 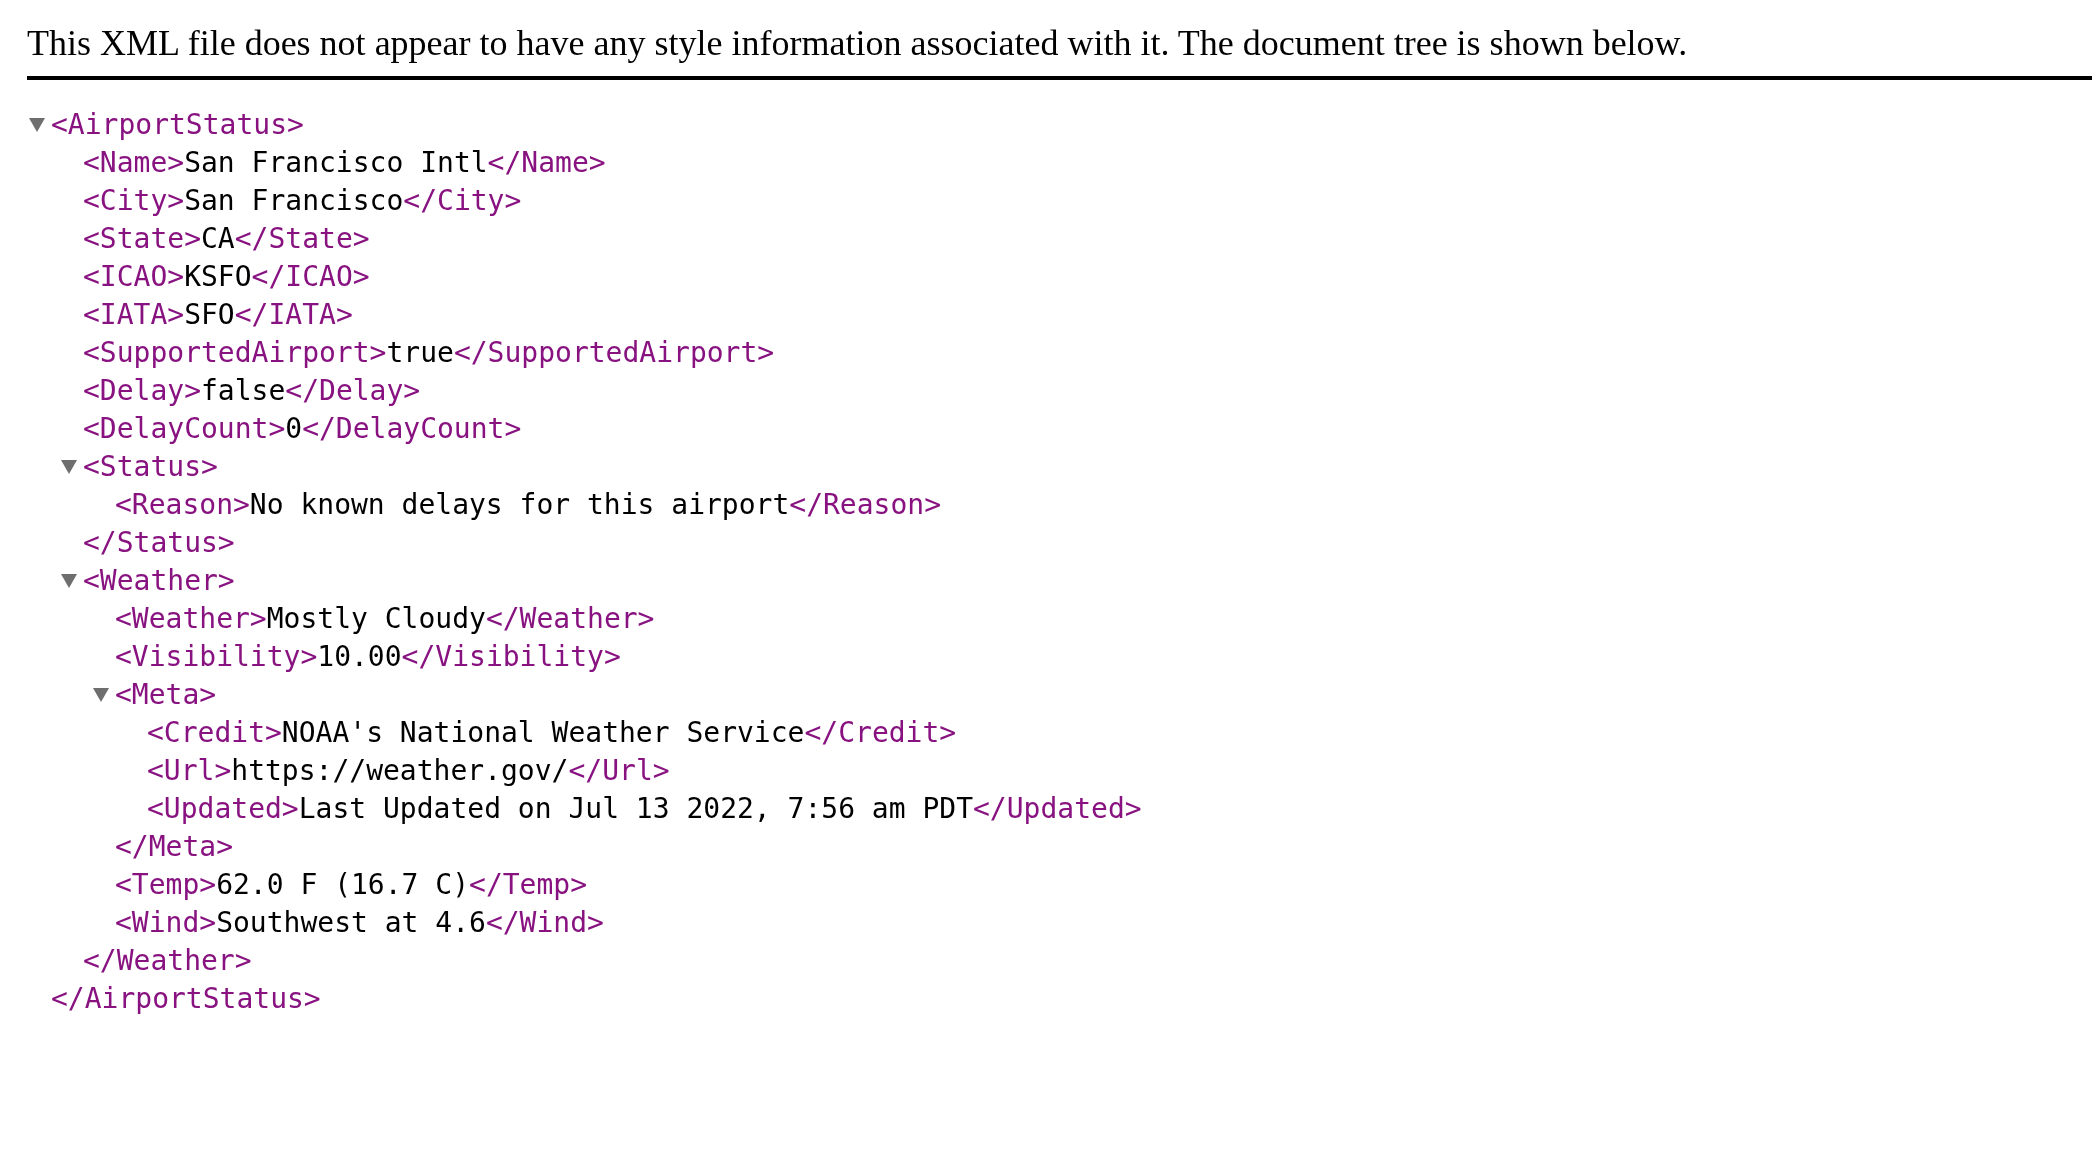 What do you see at coordinates (186, 999) in the screenshot?
I see `xml-tag: </AirportStatus>` at bounding box center [186, 999].